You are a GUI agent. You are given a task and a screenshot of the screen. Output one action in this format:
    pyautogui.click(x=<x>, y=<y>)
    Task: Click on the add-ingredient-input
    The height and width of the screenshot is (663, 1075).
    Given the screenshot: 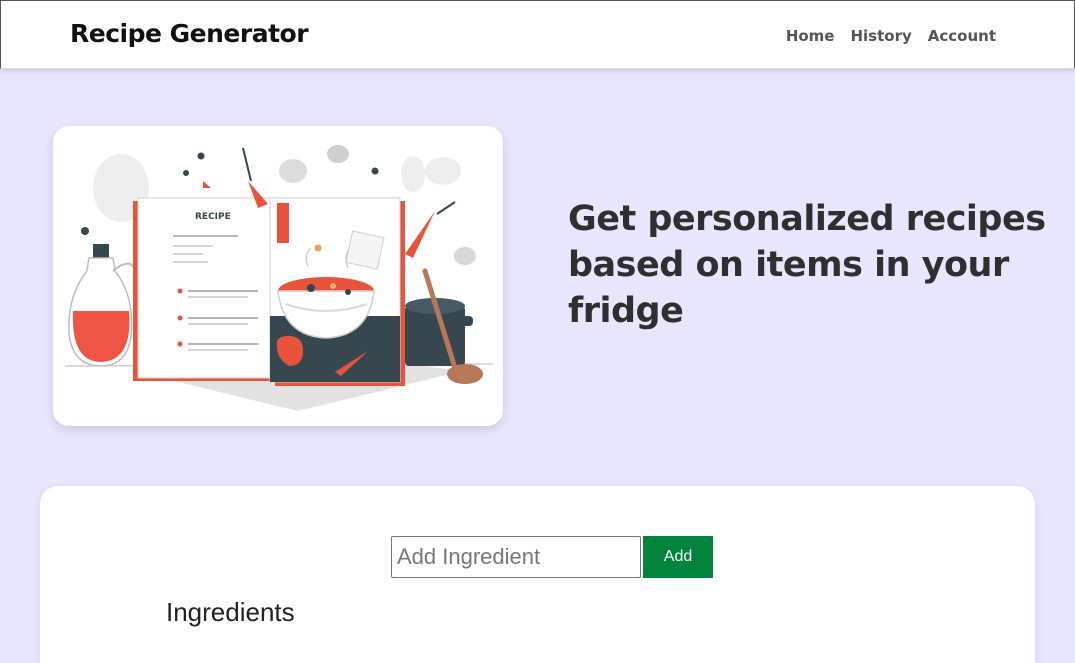 What is the action you would take?
    pyautogui.click(x=516, y=557)
    